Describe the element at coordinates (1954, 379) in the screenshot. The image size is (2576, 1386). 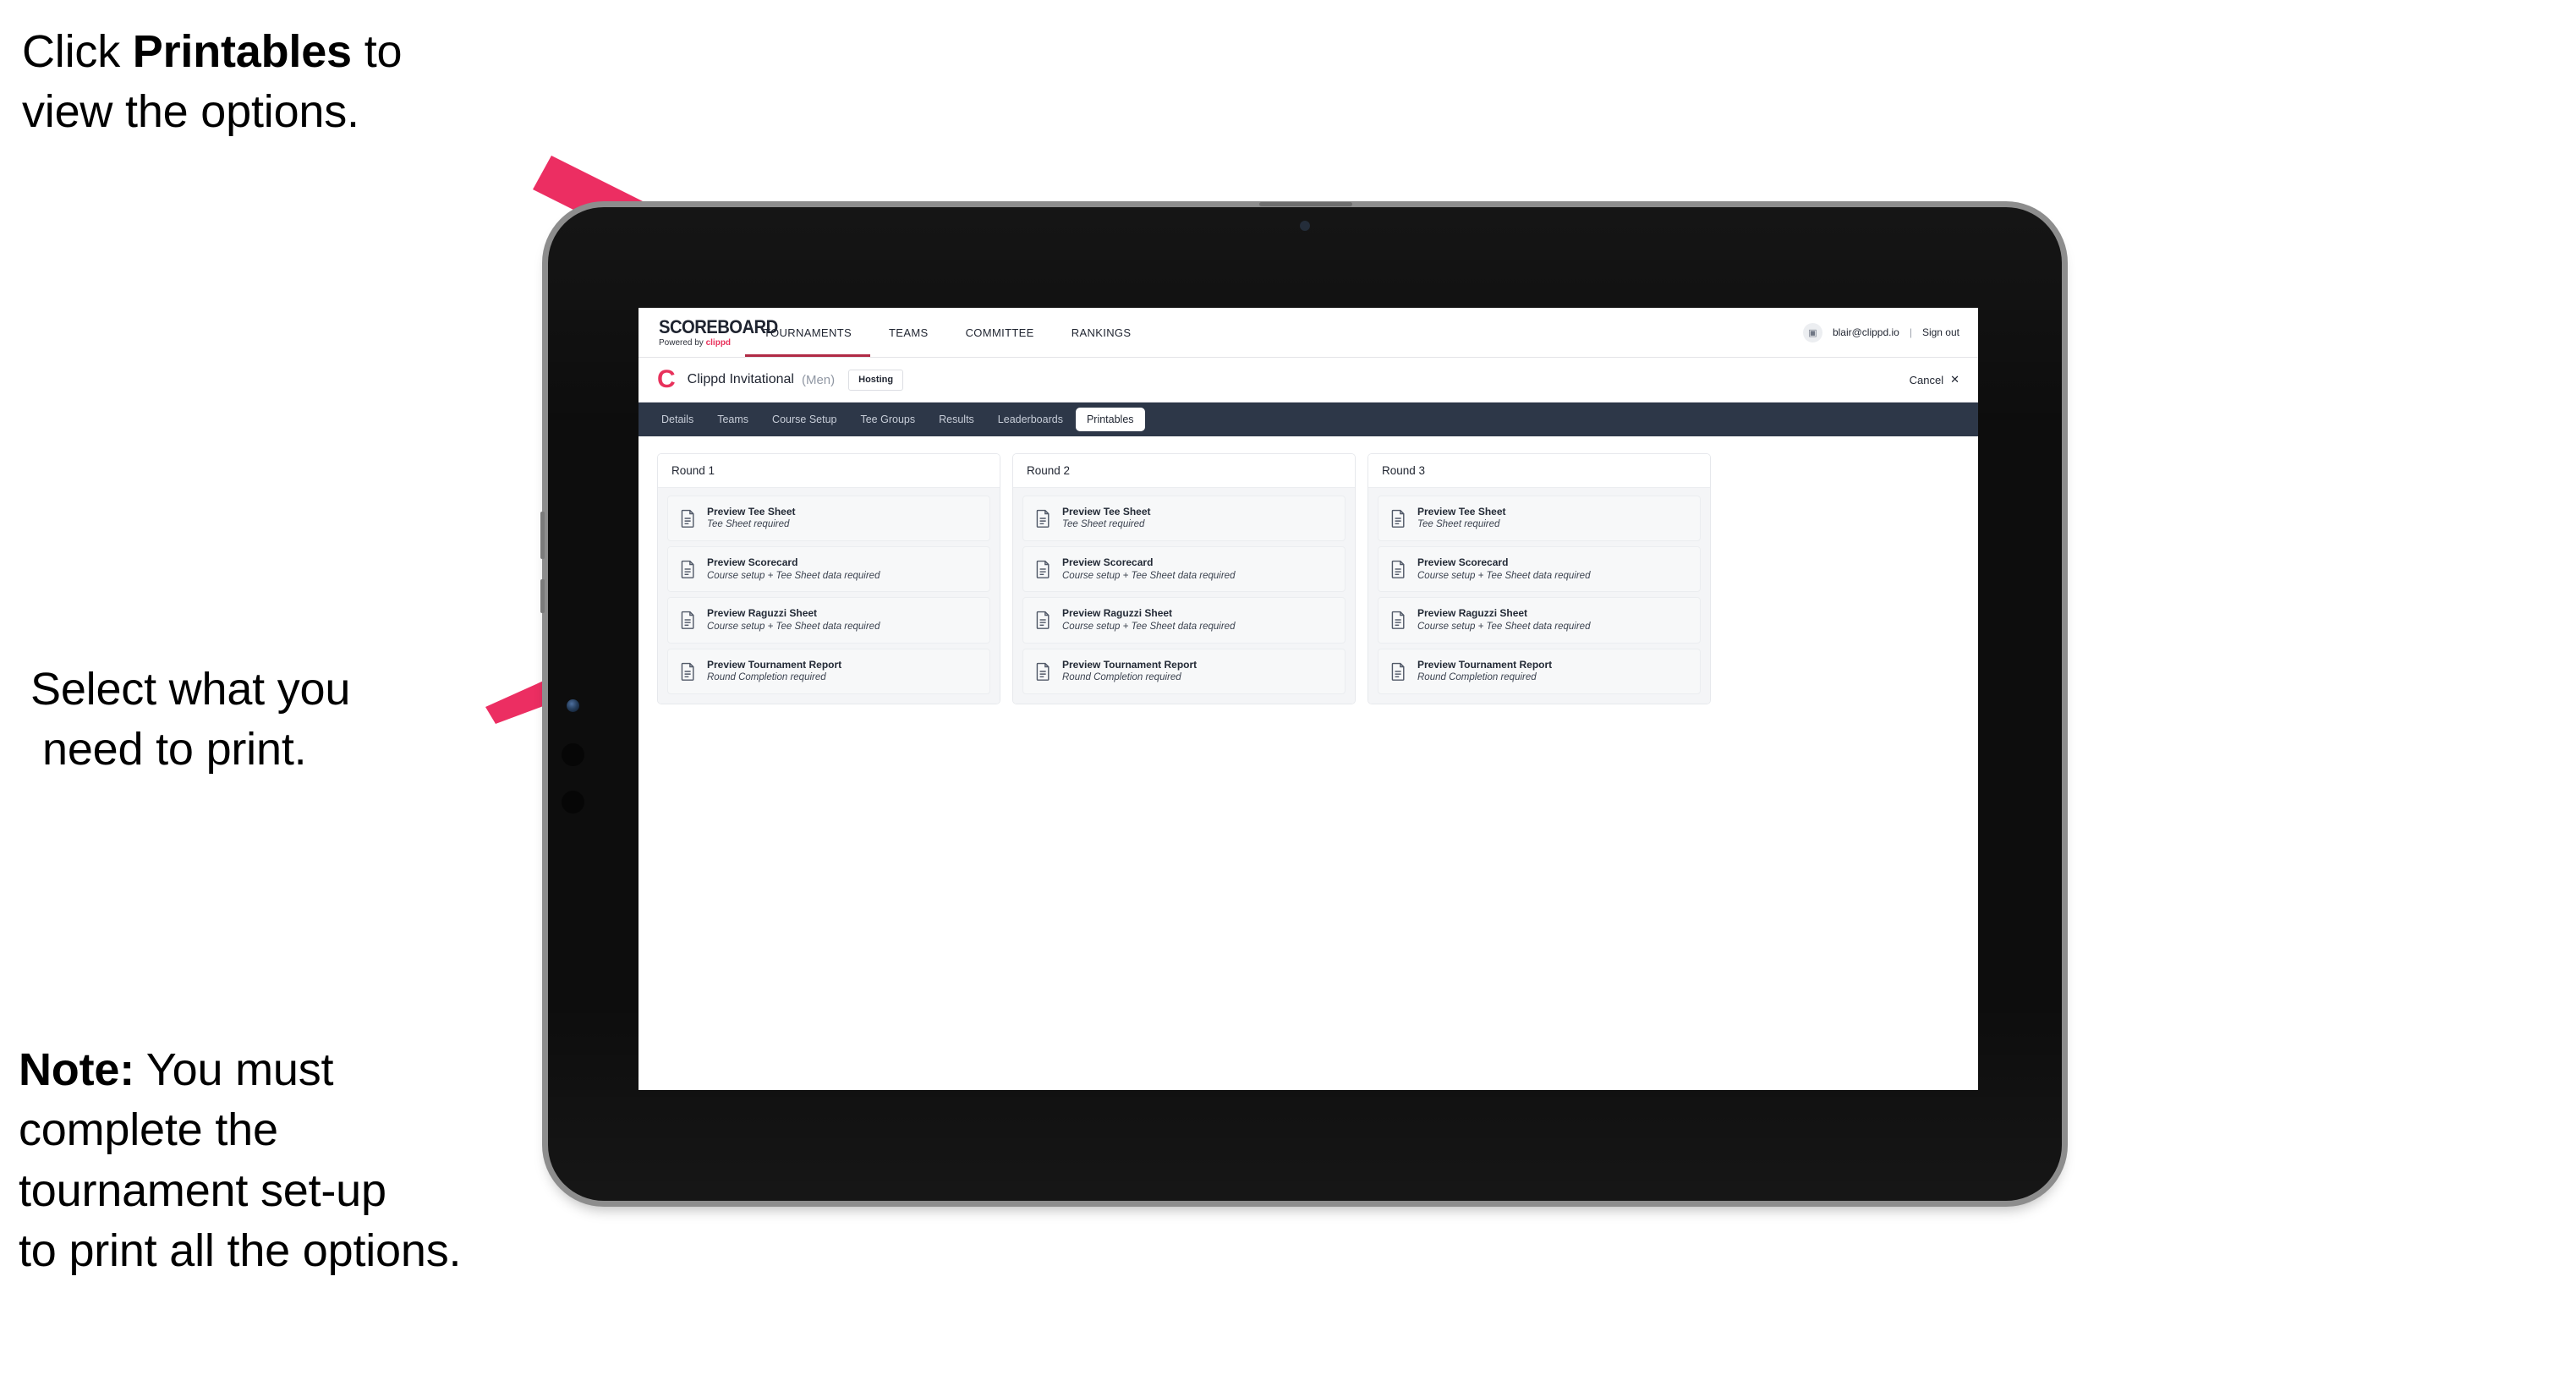
I see `close-icon: ✕` at that location.